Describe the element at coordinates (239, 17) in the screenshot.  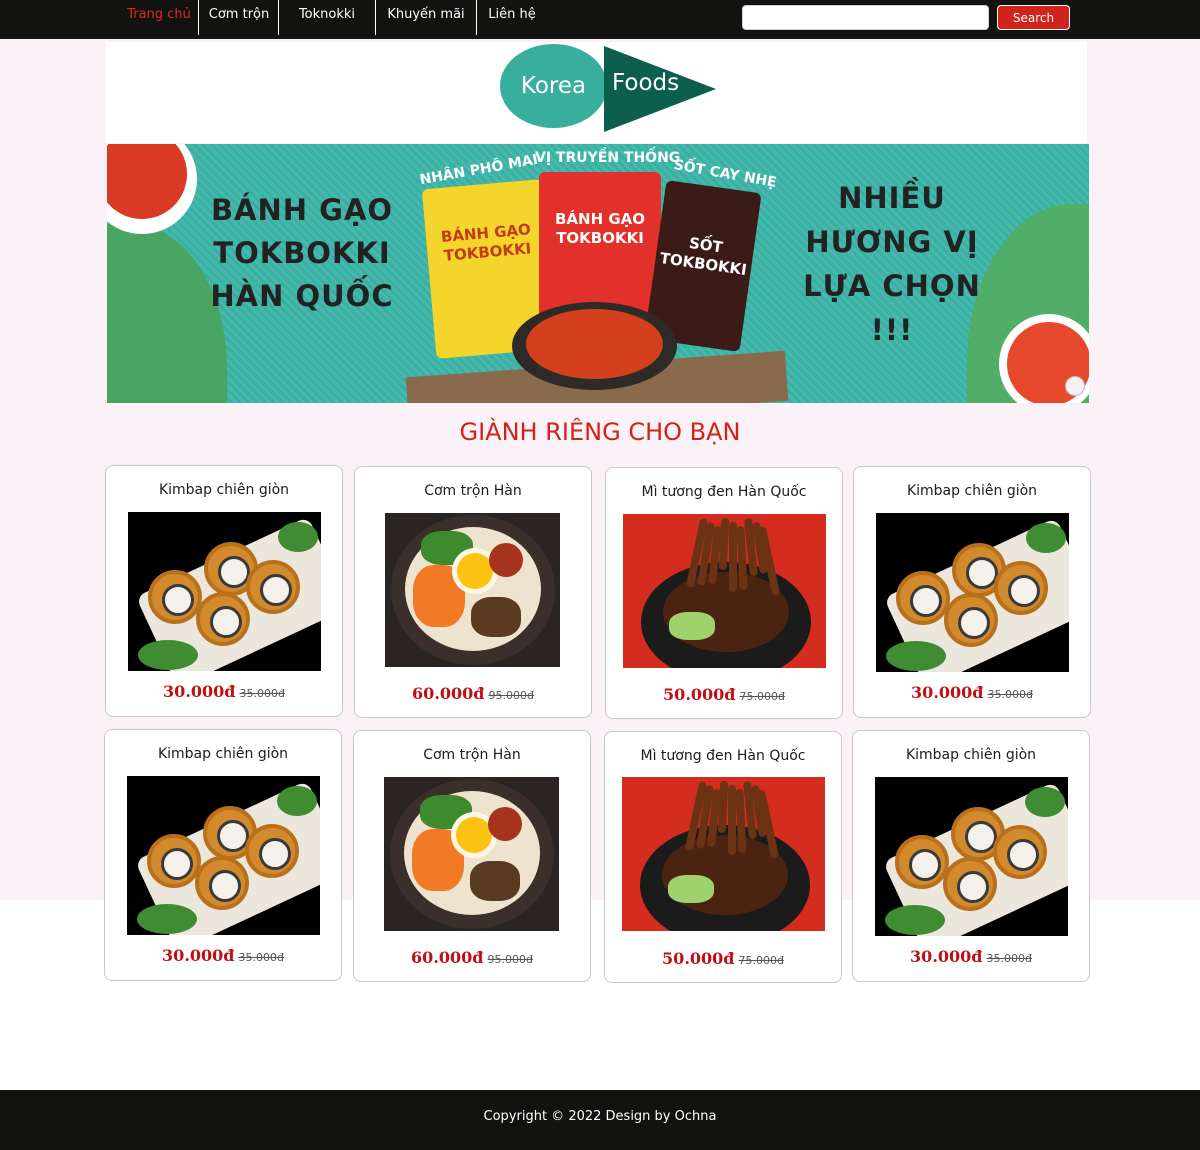
I see `nav-item-com-tron: Cơm trộn` at that location.